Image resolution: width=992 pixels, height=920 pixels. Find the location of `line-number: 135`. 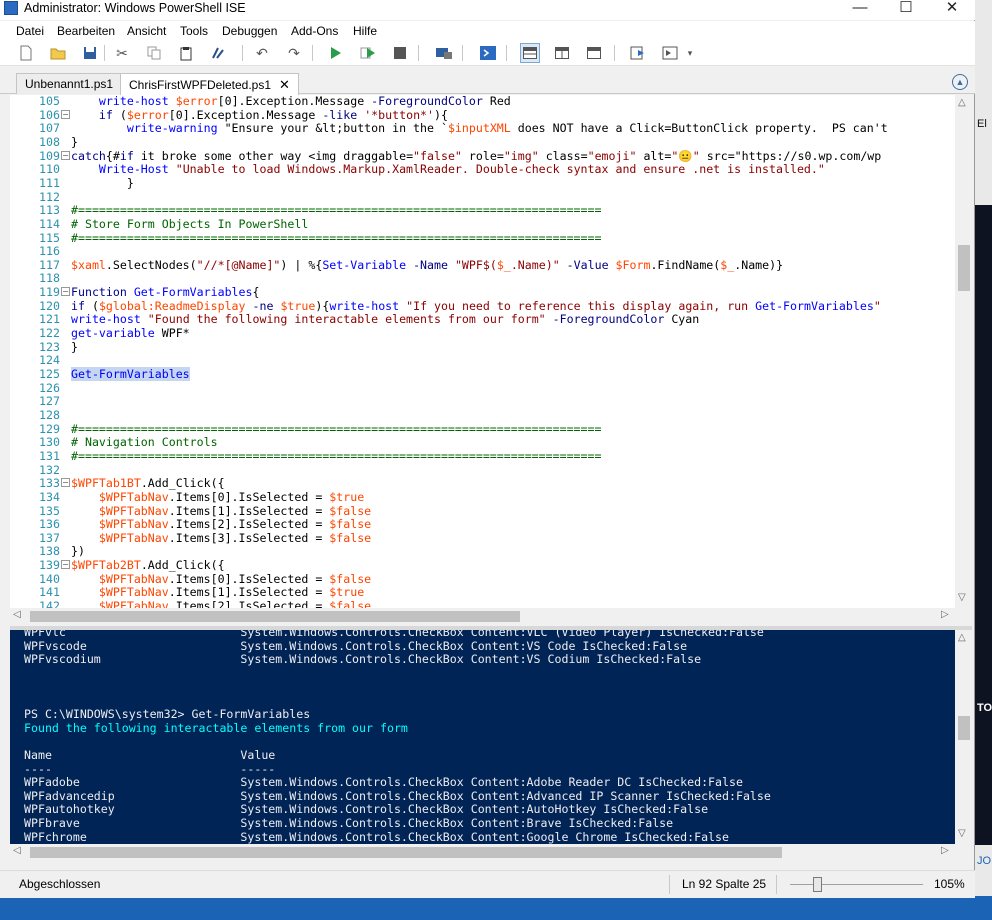

line-number: 135 is located at coordinates (49, 510).